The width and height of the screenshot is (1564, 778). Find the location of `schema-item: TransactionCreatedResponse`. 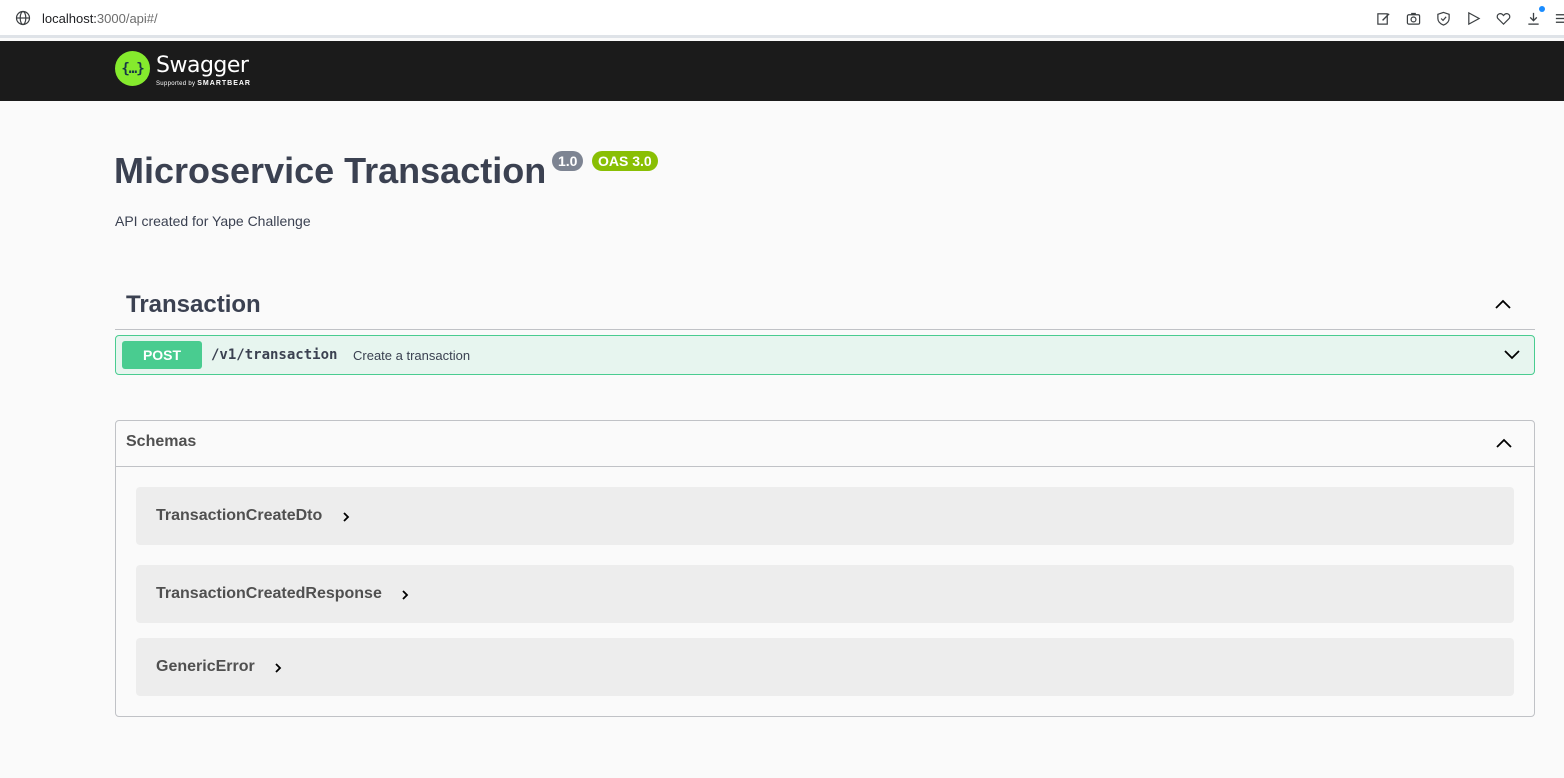

schema-item: TransactionCreatedResponse is located at coordinates (825, 594).